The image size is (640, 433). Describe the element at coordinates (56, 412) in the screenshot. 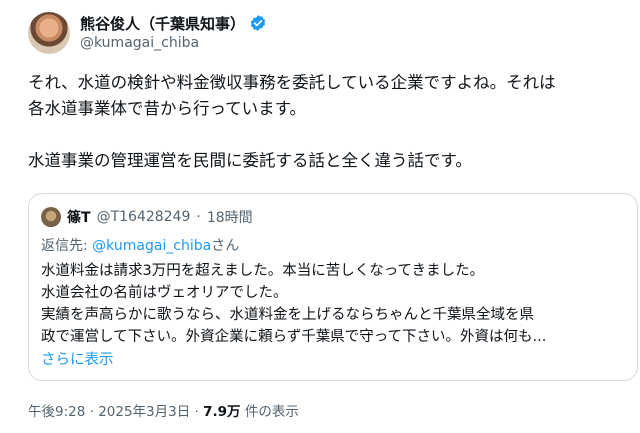

I see `tweet-time: 午後9:28` at that location.